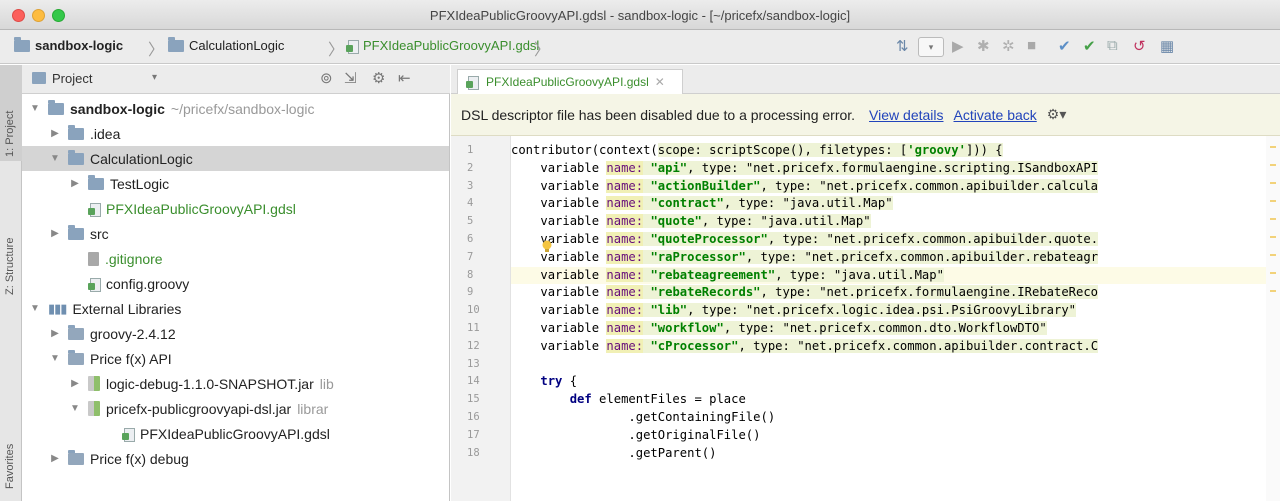 Image resolution: width=1280 pixels, height=501 pixels. What do you see at coordinates (547, 247) in the screenshot?
I see `lightbulb-icon` at bounding box center [547, 247].